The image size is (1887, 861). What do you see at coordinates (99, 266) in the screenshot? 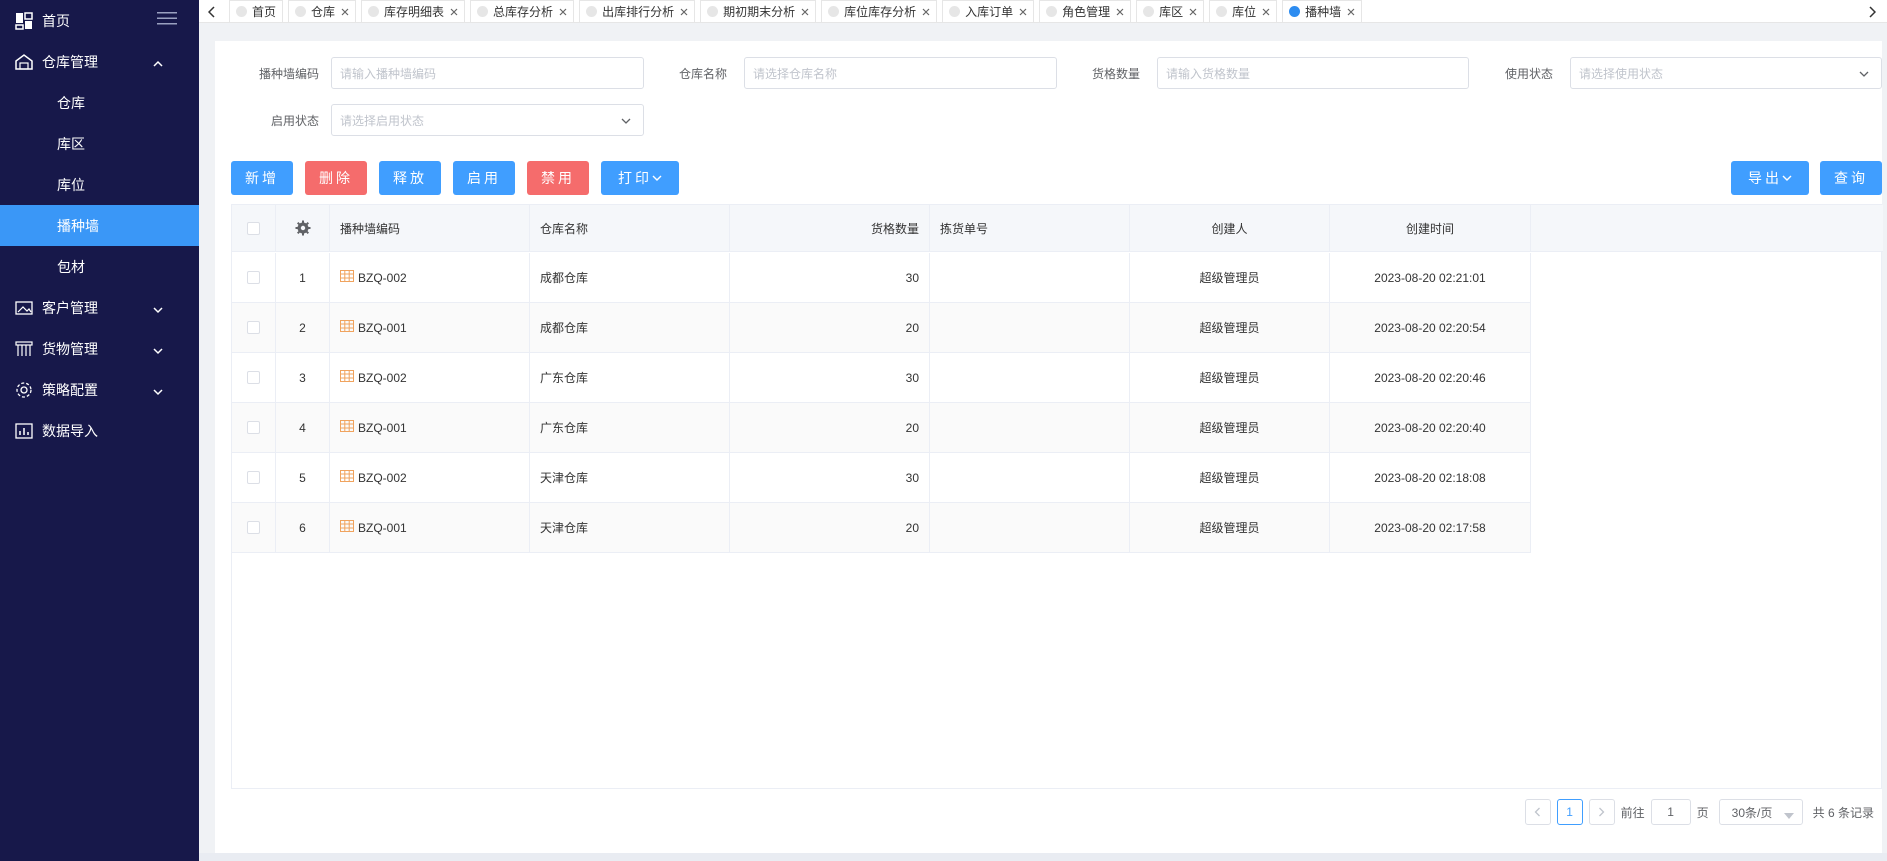
I see `sidebar-item-packaging: 包材` at bounding box center [99, 266].